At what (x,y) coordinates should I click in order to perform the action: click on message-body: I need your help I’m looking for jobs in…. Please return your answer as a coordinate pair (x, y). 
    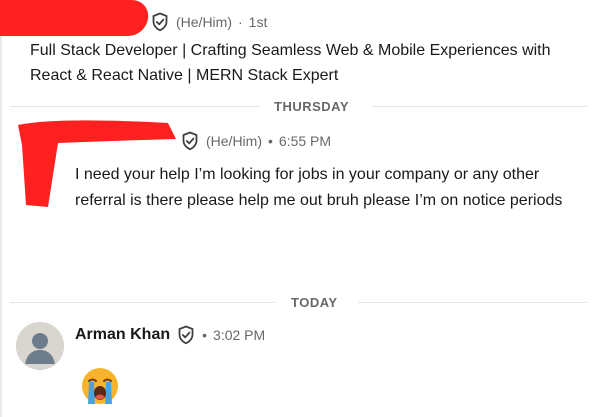
    Looking at the image, I should click on (319, 187).